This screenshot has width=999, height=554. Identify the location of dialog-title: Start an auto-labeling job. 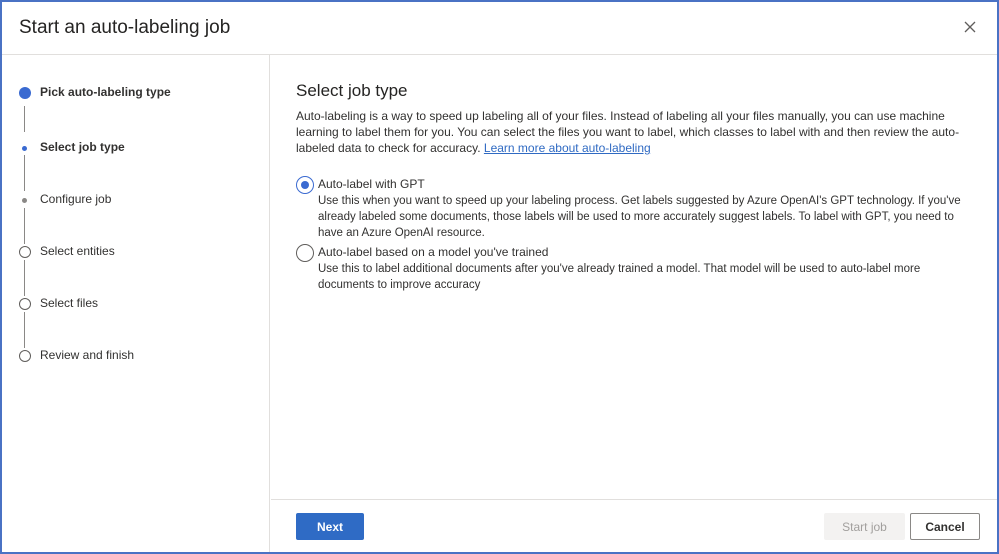
(125, 27).